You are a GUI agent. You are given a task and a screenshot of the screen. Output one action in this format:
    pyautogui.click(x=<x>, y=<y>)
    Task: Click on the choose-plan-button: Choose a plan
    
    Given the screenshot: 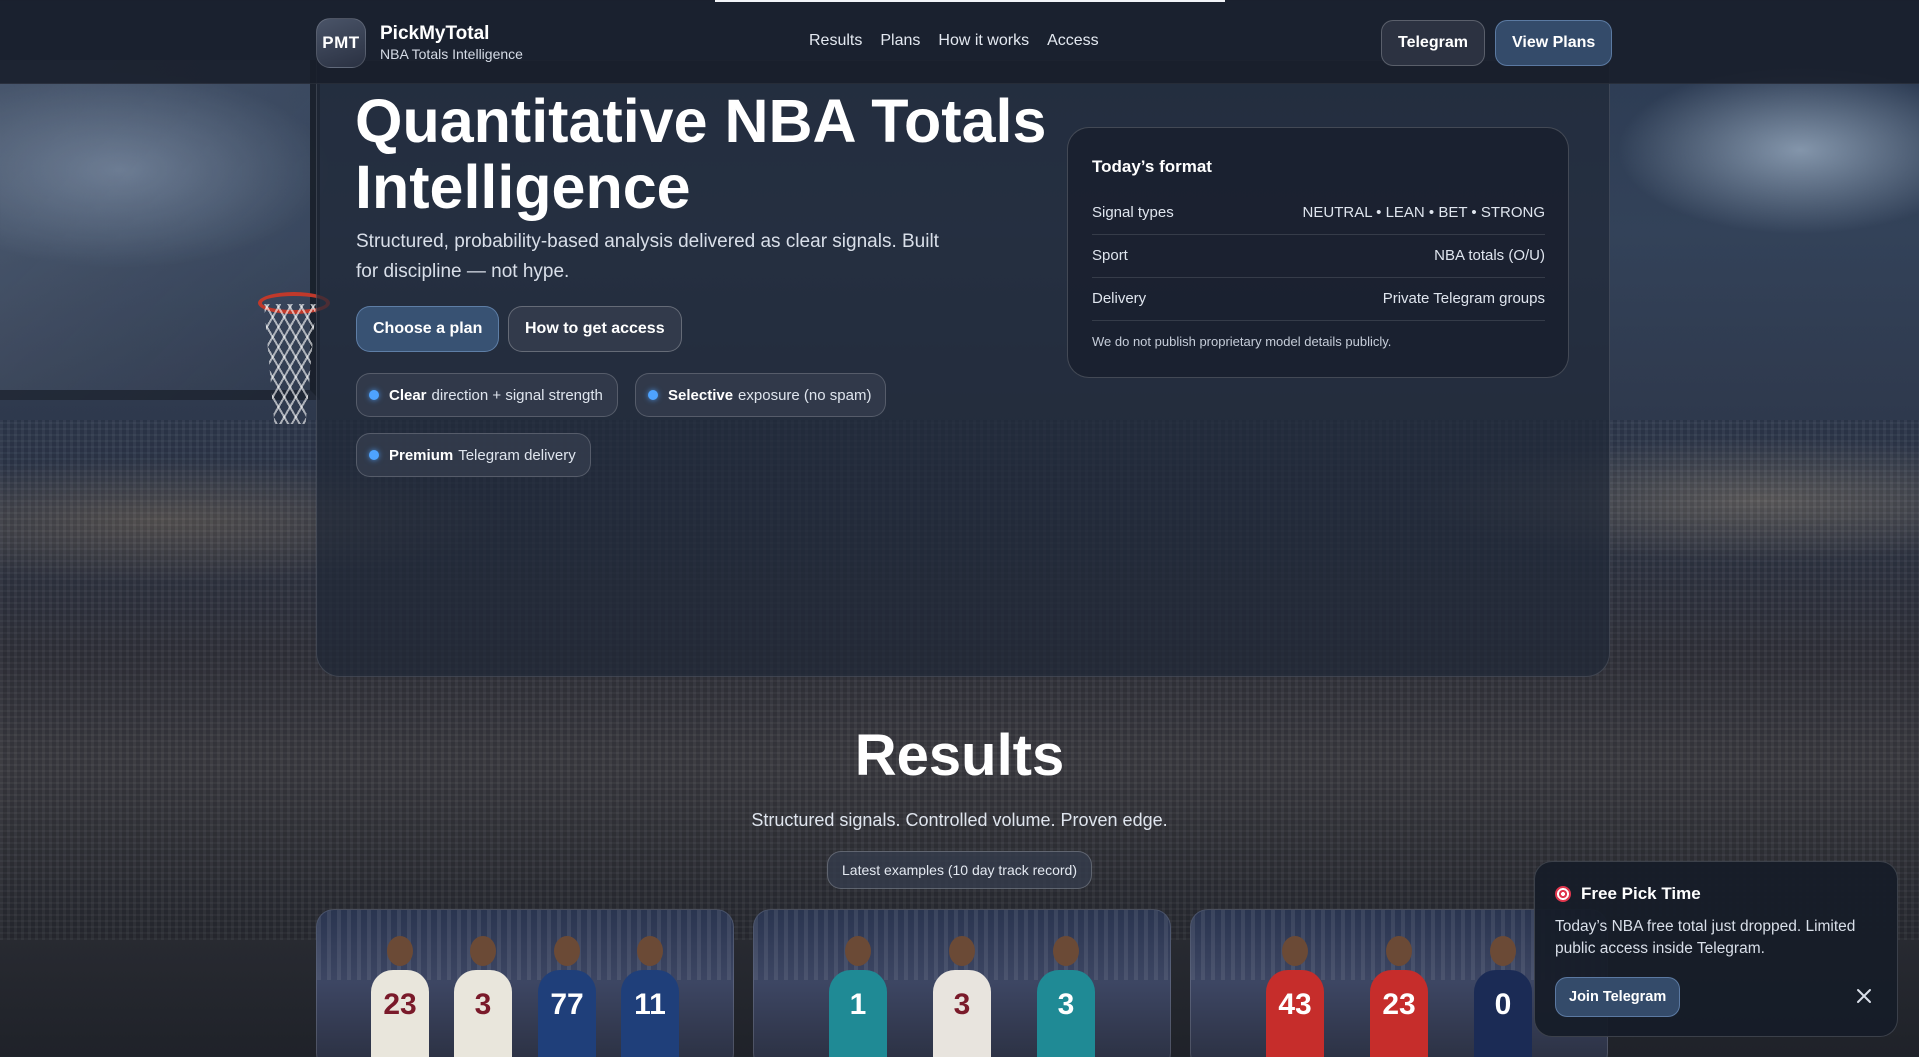 What is the action you would take?
    pyautogui.click(x=428, y=329)
    